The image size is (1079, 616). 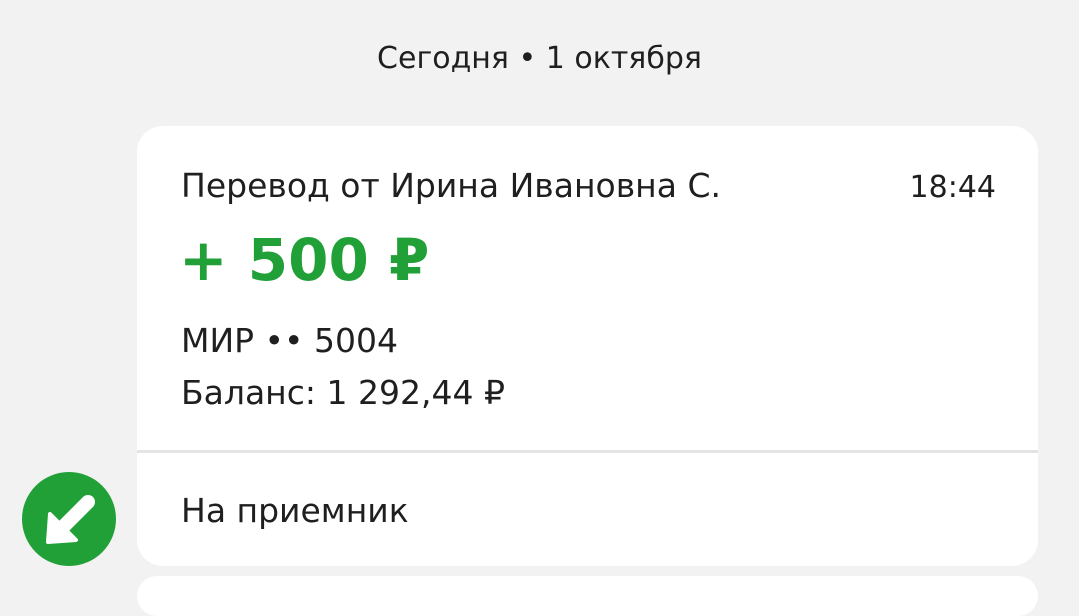 I want to click on transfer-note: На приемник, so click(x=295, y=510).